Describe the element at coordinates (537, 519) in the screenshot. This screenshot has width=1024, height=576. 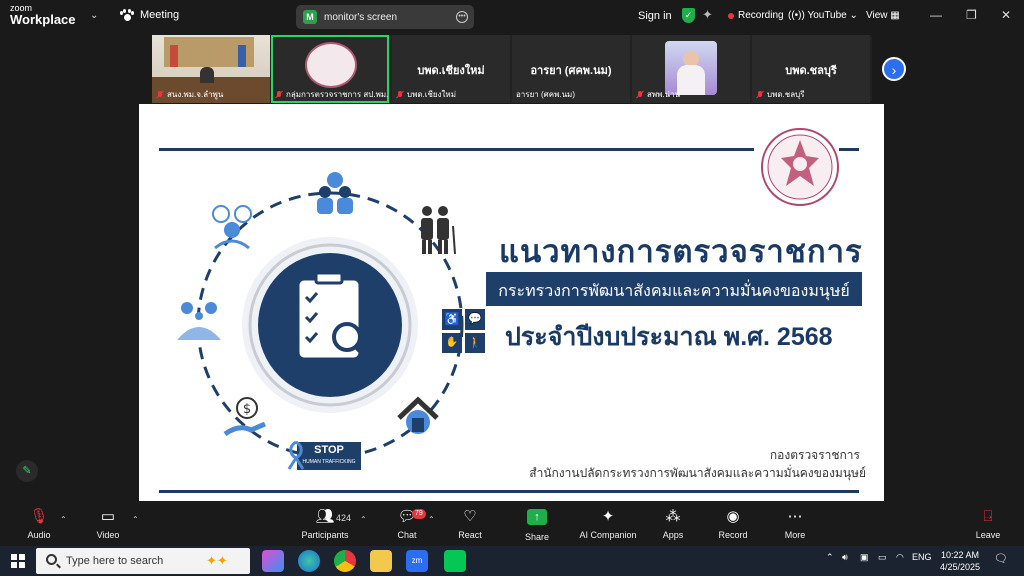
I see `share-screen-icon: ↑` at that location.